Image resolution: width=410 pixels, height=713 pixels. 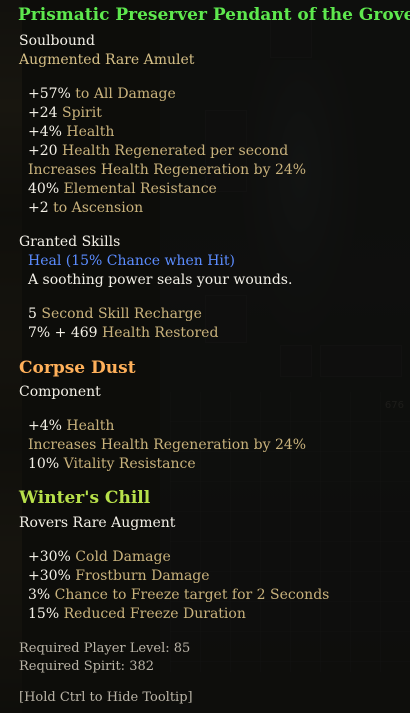 What do you see at coordinates (60, 392) in the screenshot?
I see `component-type: Component` at bounding box center [60, 392].